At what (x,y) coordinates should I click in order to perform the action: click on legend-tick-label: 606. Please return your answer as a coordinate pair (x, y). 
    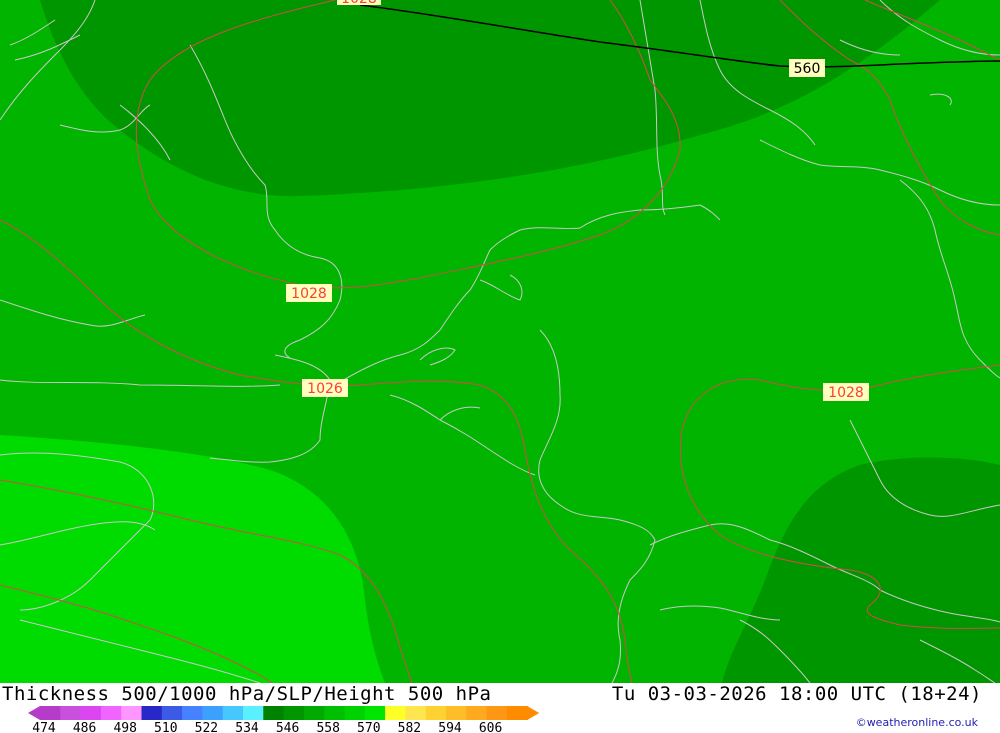
    Looking at the image, I should click on (490, 727).